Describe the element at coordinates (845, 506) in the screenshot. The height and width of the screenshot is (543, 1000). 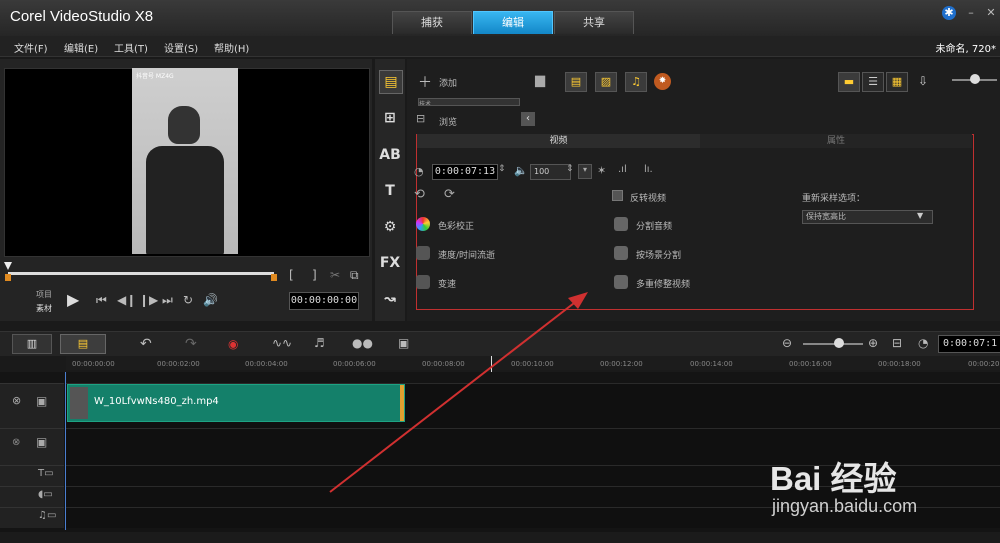
I see `watermark-url: jingyan.baidu.com` at that location.